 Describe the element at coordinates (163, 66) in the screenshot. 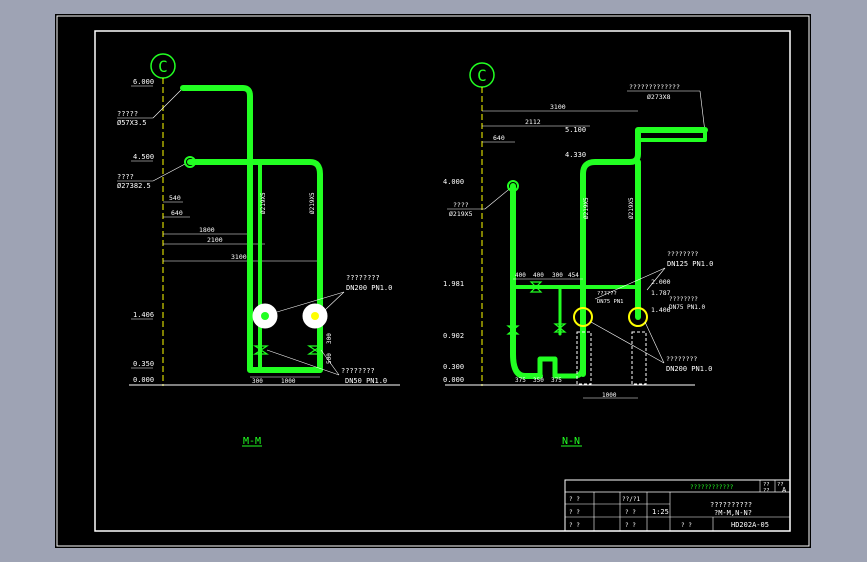

I see `axis-label-mm: C` at that location.